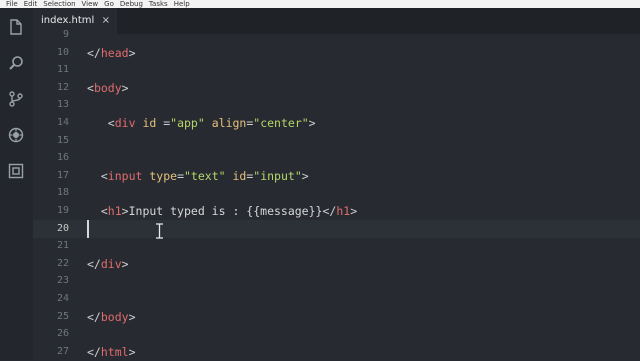  Describe the element at coordinates (62, 158) in the screenshot. I see `line-number: 16` at that location.